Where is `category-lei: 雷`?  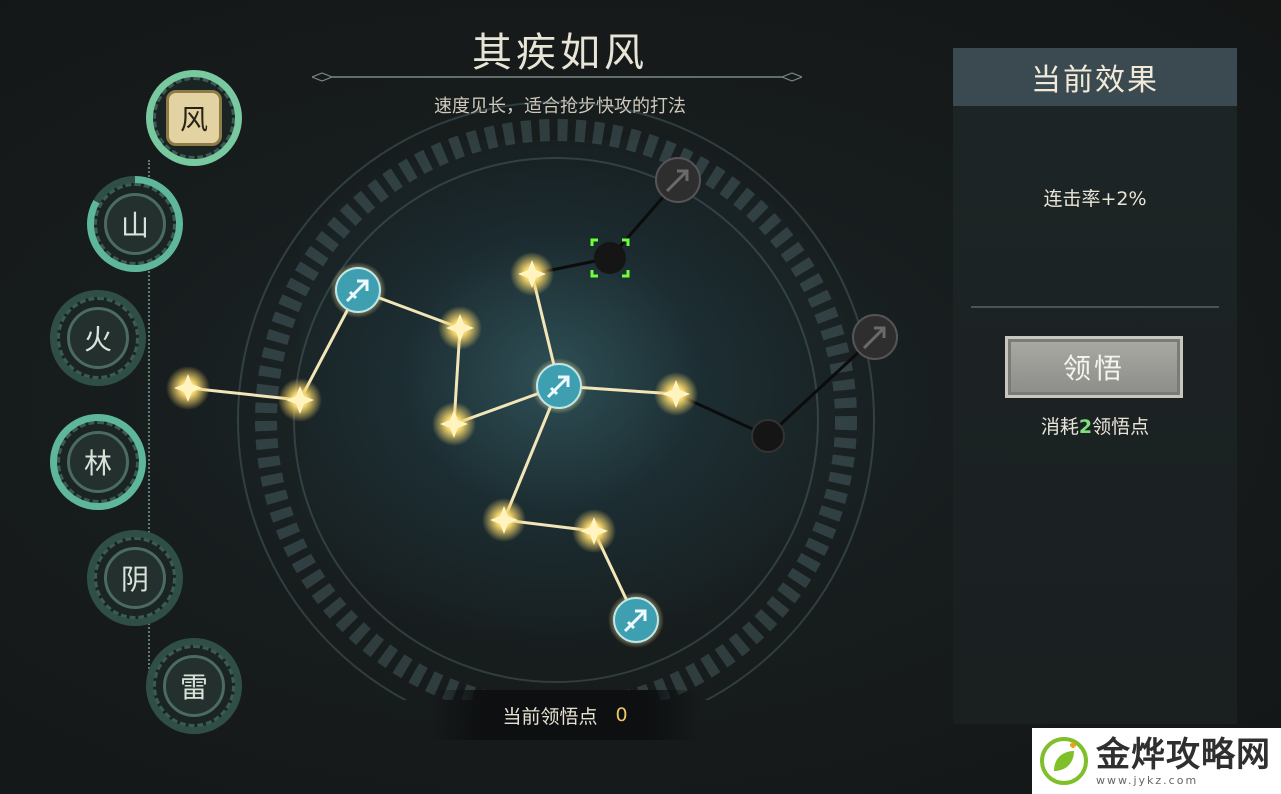 category-lei: 雷 is located at coordinates (194, 686).